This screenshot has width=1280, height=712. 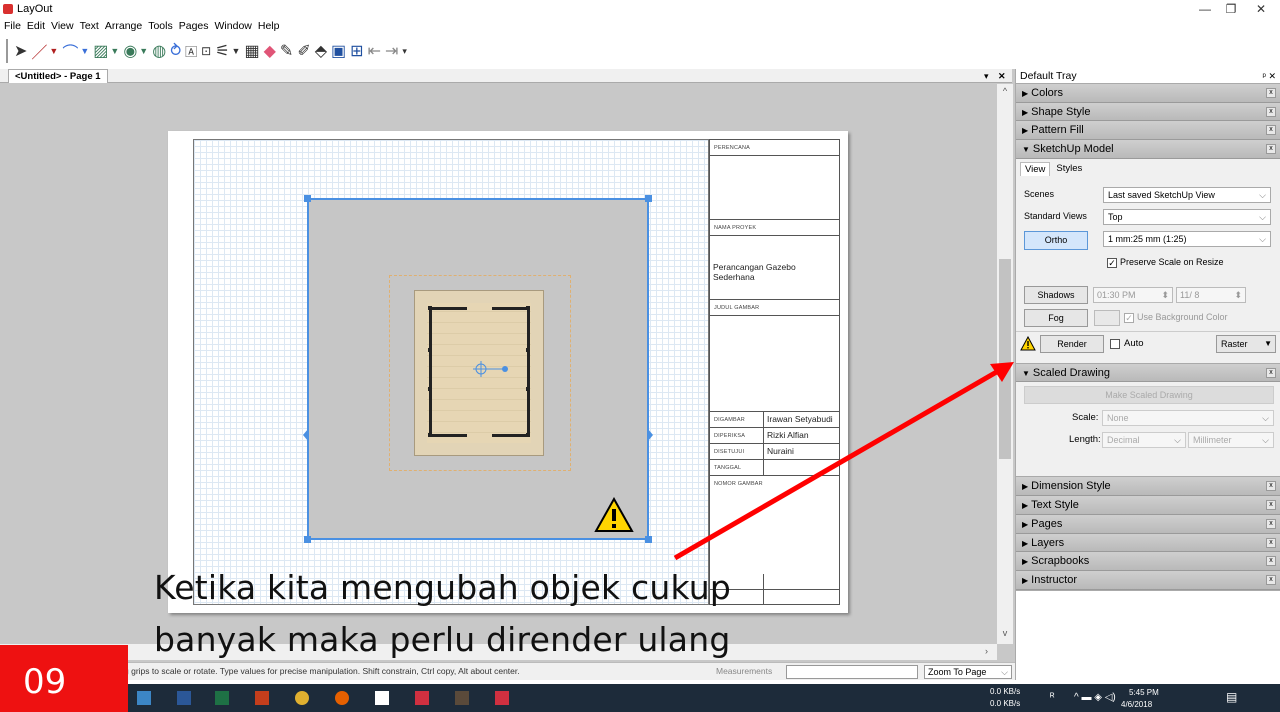 What do you see at coordinates (302, 698) in the screenshot?
I see `chrome-icon` at bounding box center [302, 698].